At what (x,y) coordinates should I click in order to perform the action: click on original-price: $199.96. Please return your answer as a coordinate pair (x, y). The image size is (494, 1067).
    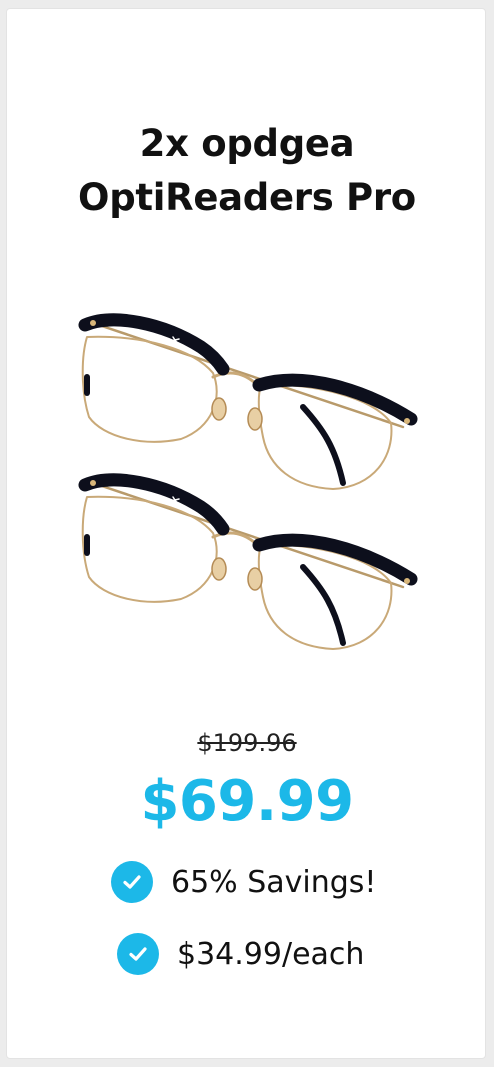
    Looking at the image, I should click on (247, 743).